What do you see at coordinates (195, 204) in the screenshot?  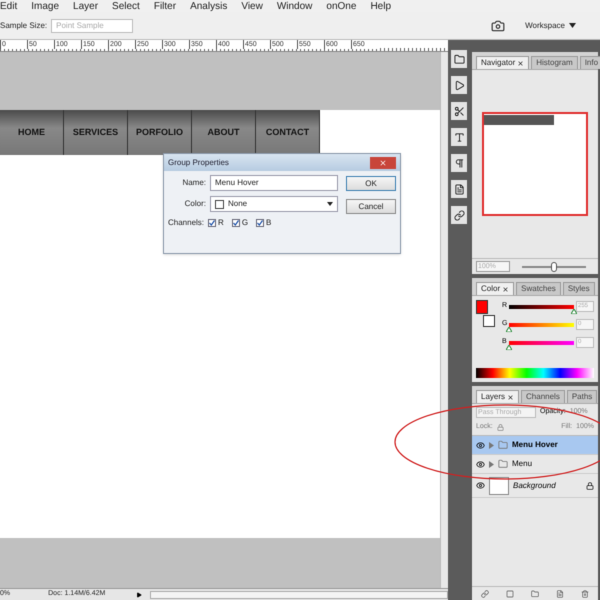 I see `color-label: Color:` at bounding box center [195, 204].